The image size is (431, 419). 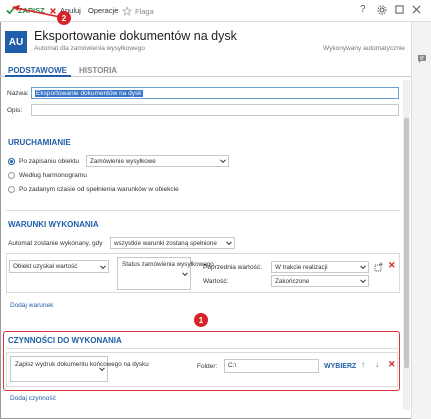 What do you see at coordinates (392, 364) in the screenshot?
I see `delete-action-icon: ✕` at bounding box center [392, 364].